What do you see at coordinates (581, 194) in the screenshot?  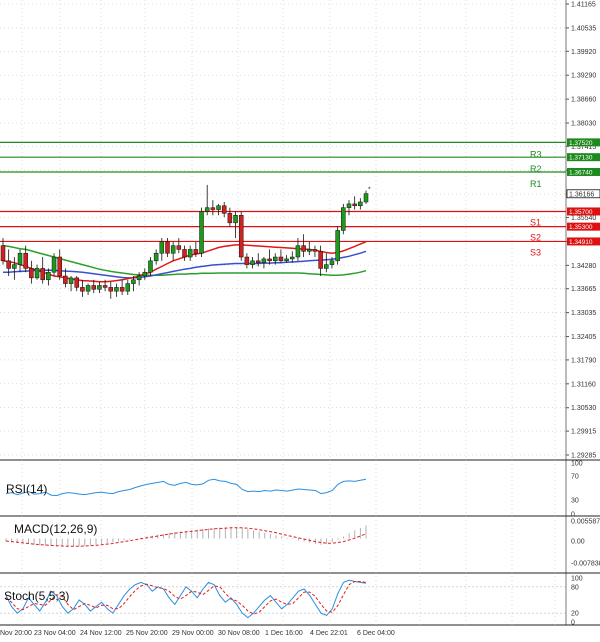 I see `current-price-label: 1.36166` at bounding box center [581, 194].